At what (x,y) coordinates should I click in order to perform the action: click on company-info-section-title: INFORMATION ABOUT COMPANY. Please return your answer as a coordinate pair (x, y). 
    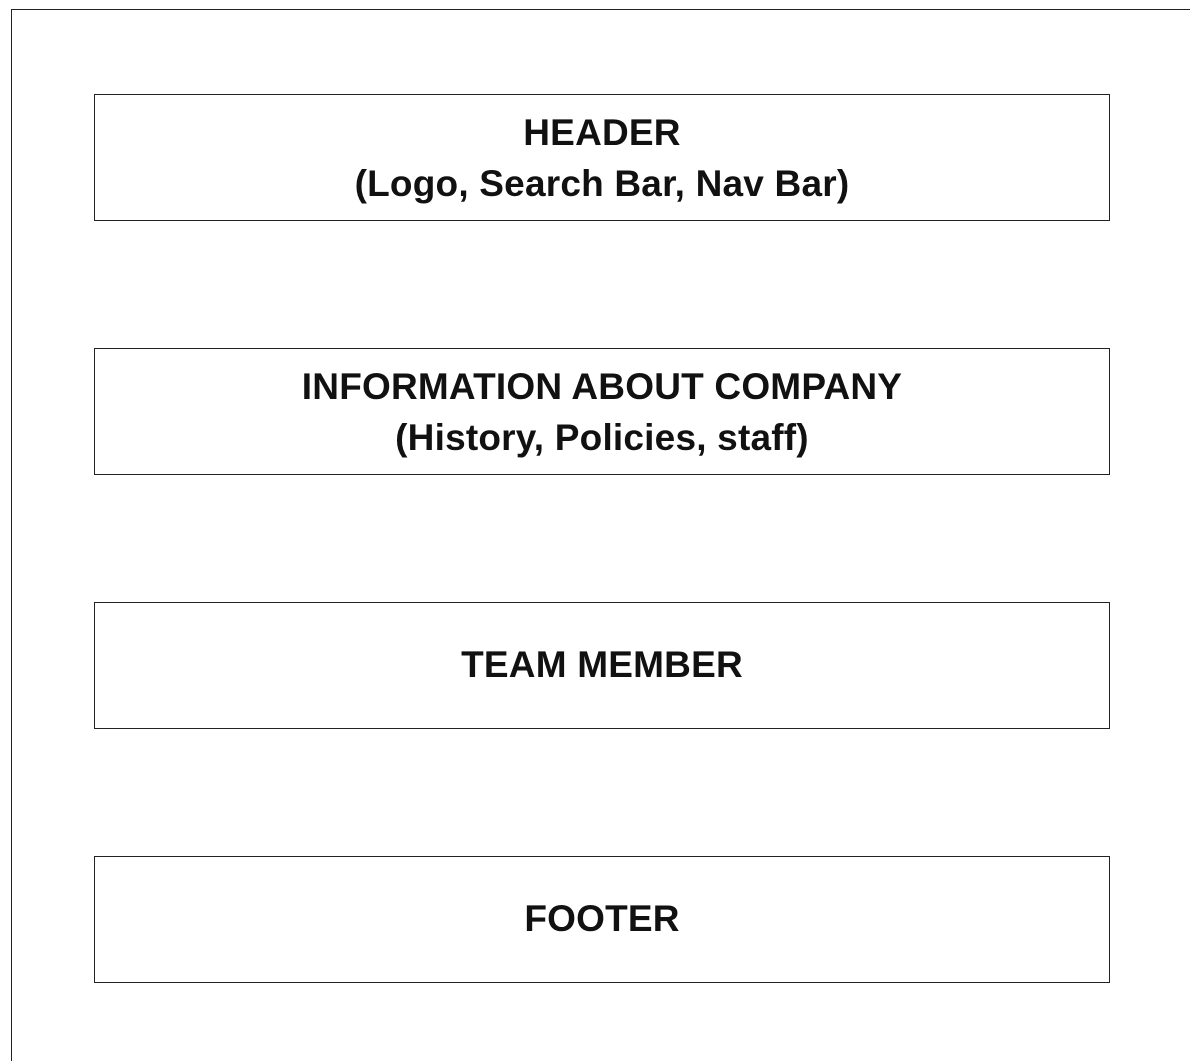
    Looking at the image, I should click on (602, 386).